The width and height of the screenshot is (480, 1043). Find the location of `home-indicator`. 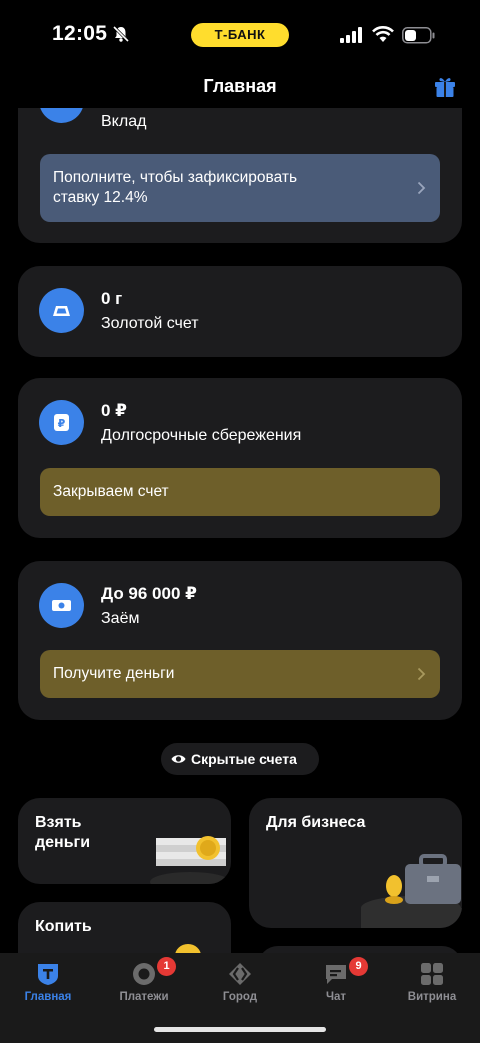

home-indicator is located at coordinates (240, 1029).